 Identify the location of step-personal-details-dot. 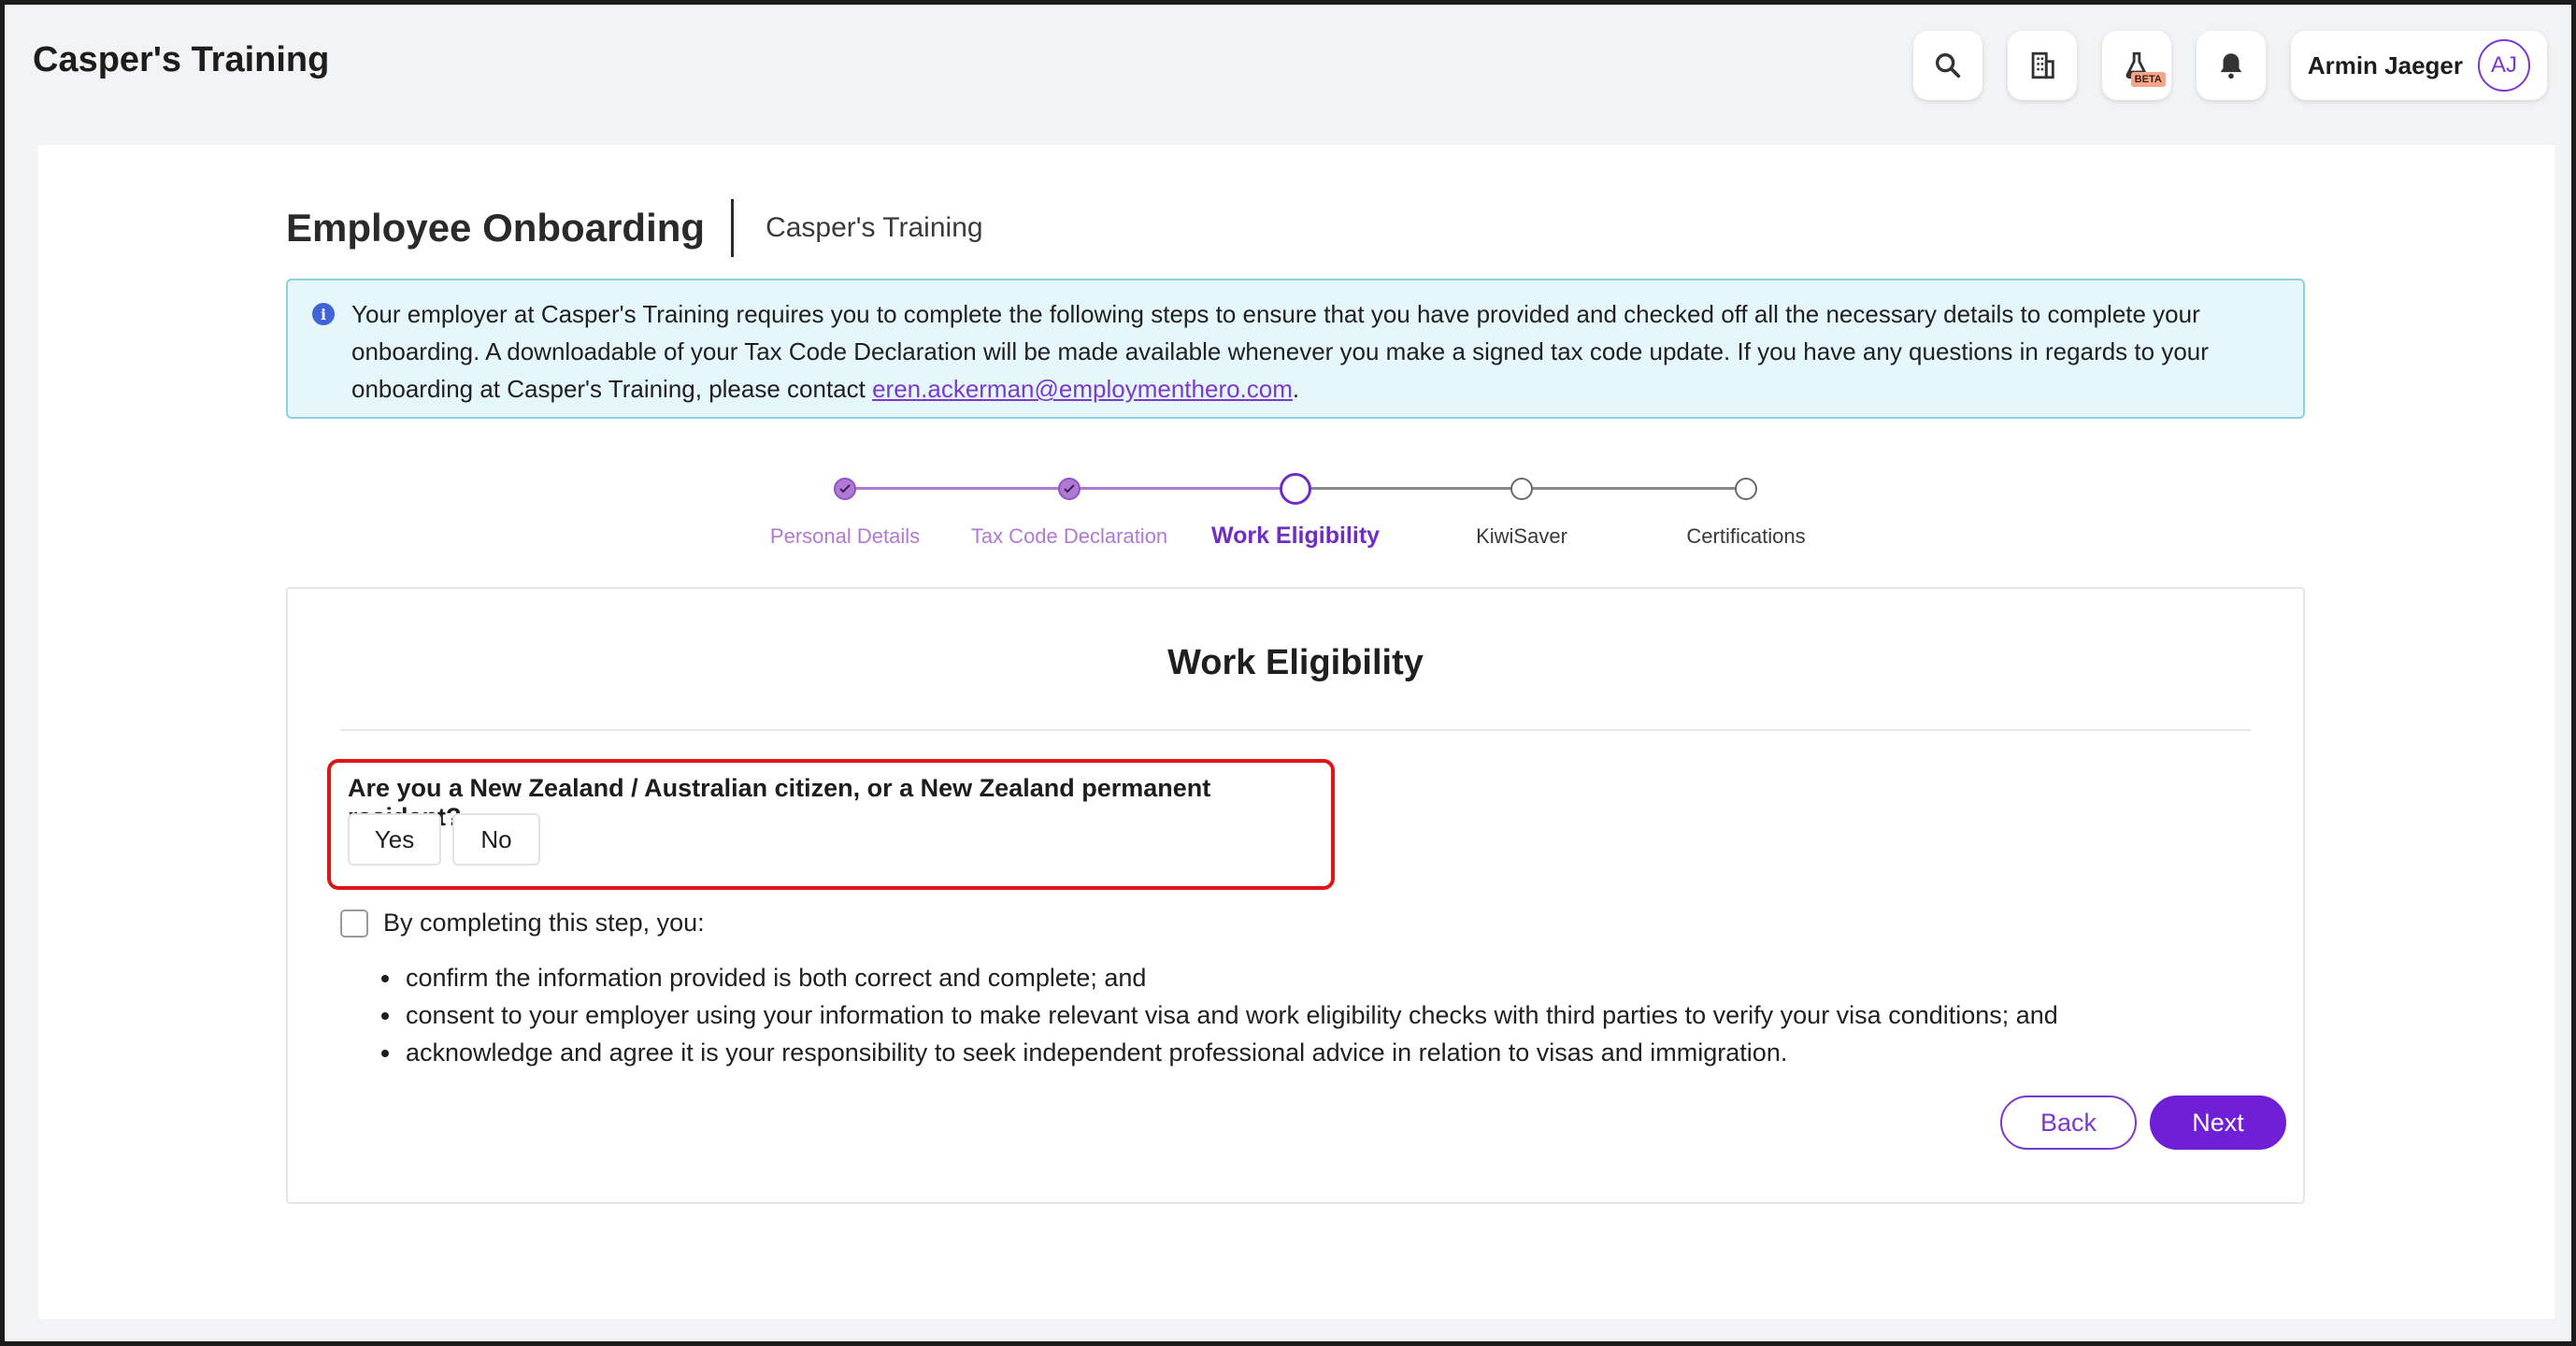
(845, 489).